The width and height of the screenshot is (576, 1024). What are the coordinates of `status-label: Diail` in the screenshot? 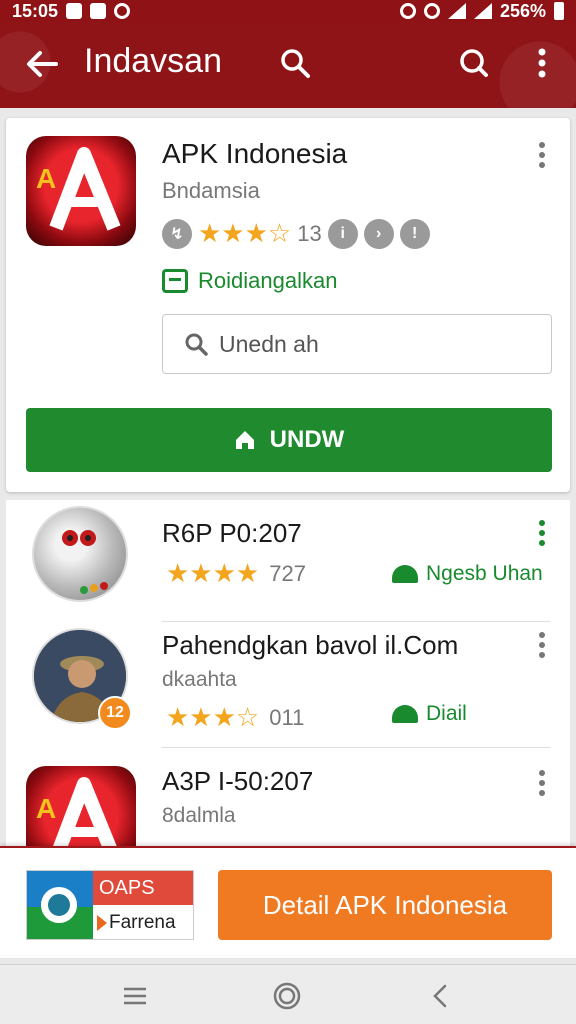 It's located at (446, 713).